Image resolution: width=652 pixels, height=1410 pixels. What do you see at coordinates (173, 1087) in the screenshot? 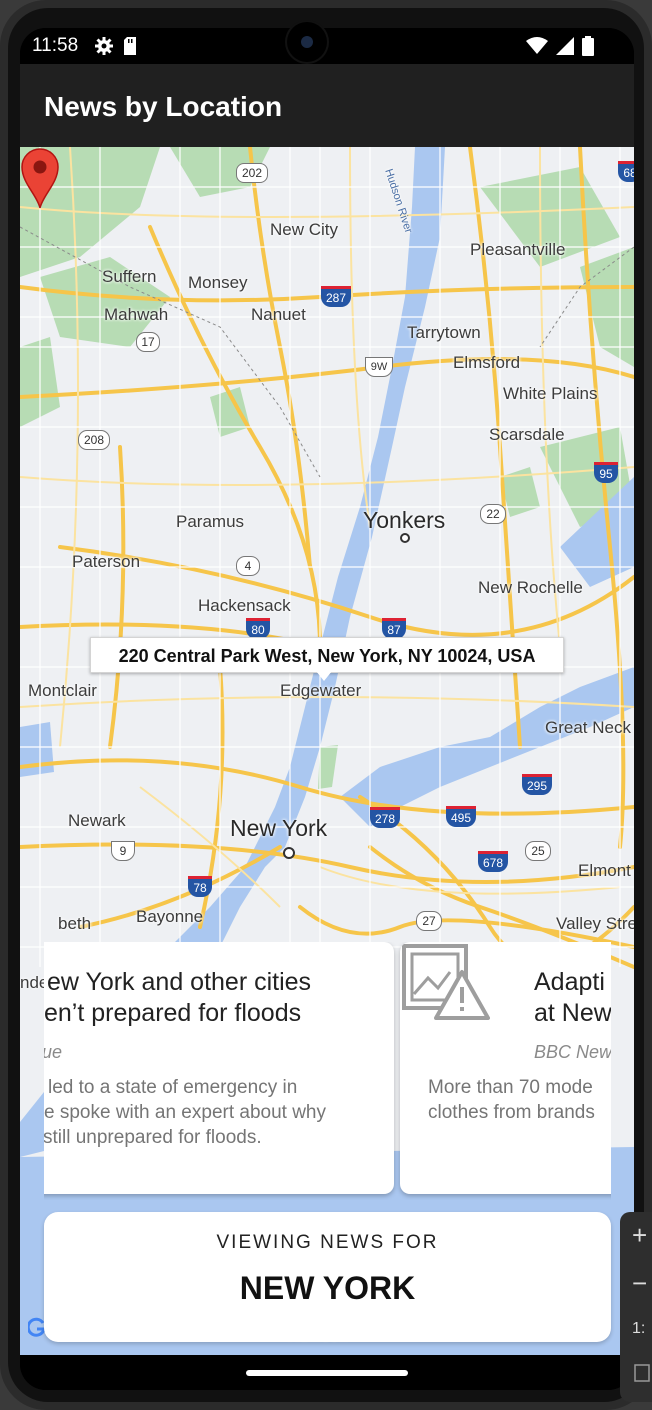
I see `news-description: led to a state of emergency in` at bounding box center [173, 1087].